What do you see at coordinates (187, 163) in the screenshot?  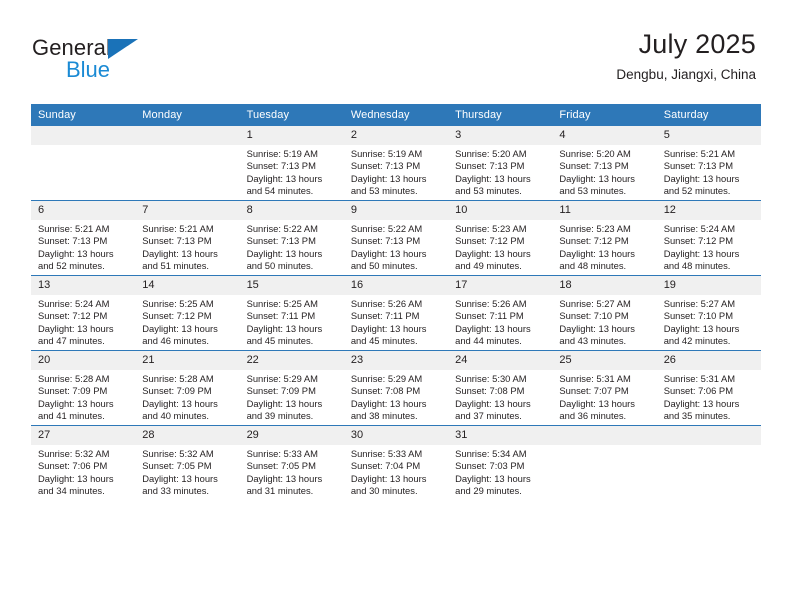 I see `calendar-day-cell-empty` at bounding box center [187, 163].